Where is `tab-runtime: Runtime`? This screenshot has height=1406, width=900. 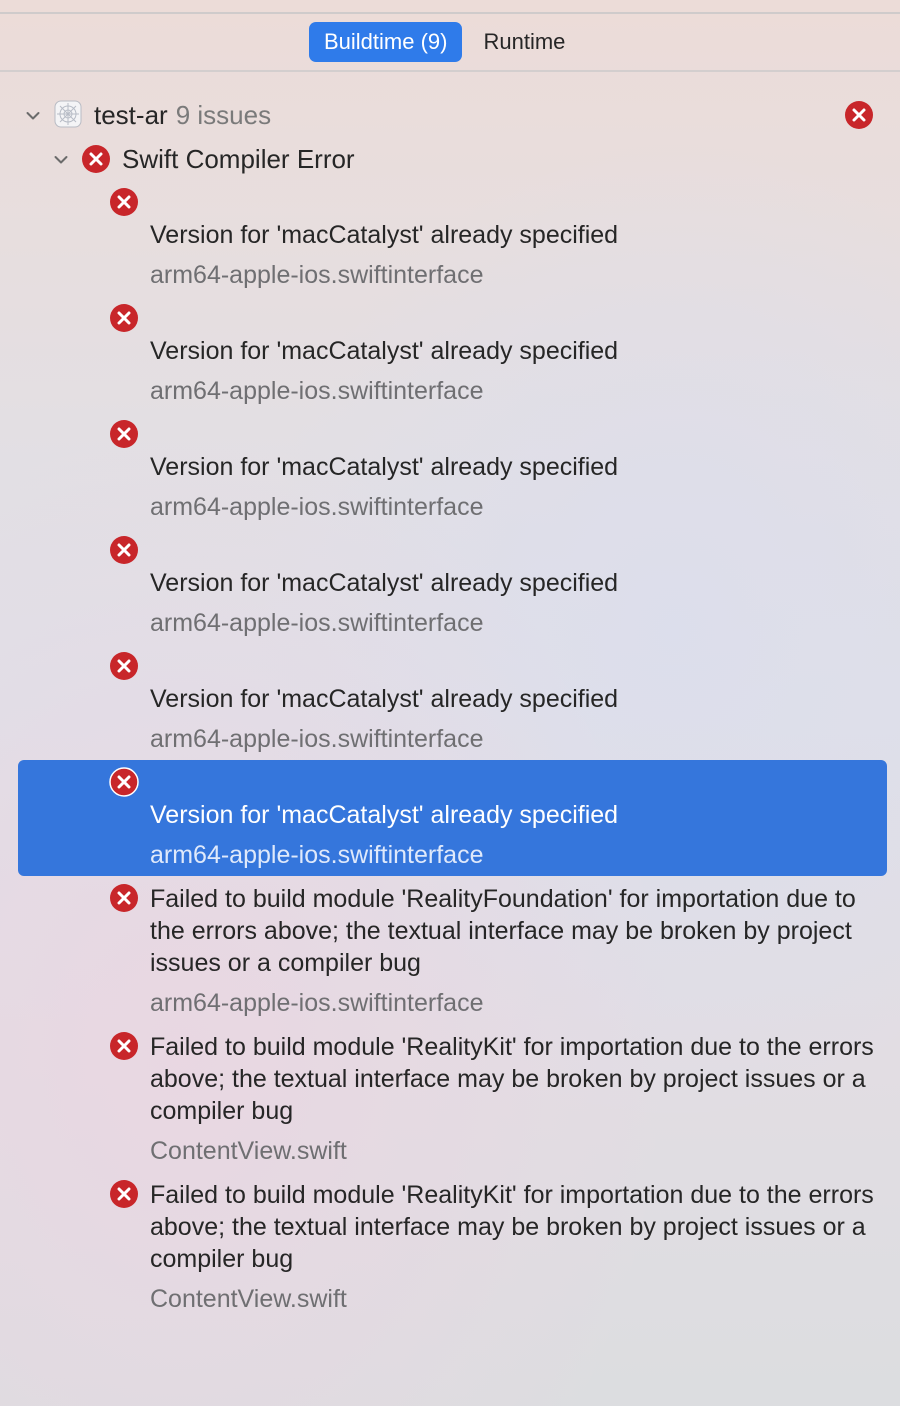
tab-runtime: Runtime is located at coordinates (524, 42).